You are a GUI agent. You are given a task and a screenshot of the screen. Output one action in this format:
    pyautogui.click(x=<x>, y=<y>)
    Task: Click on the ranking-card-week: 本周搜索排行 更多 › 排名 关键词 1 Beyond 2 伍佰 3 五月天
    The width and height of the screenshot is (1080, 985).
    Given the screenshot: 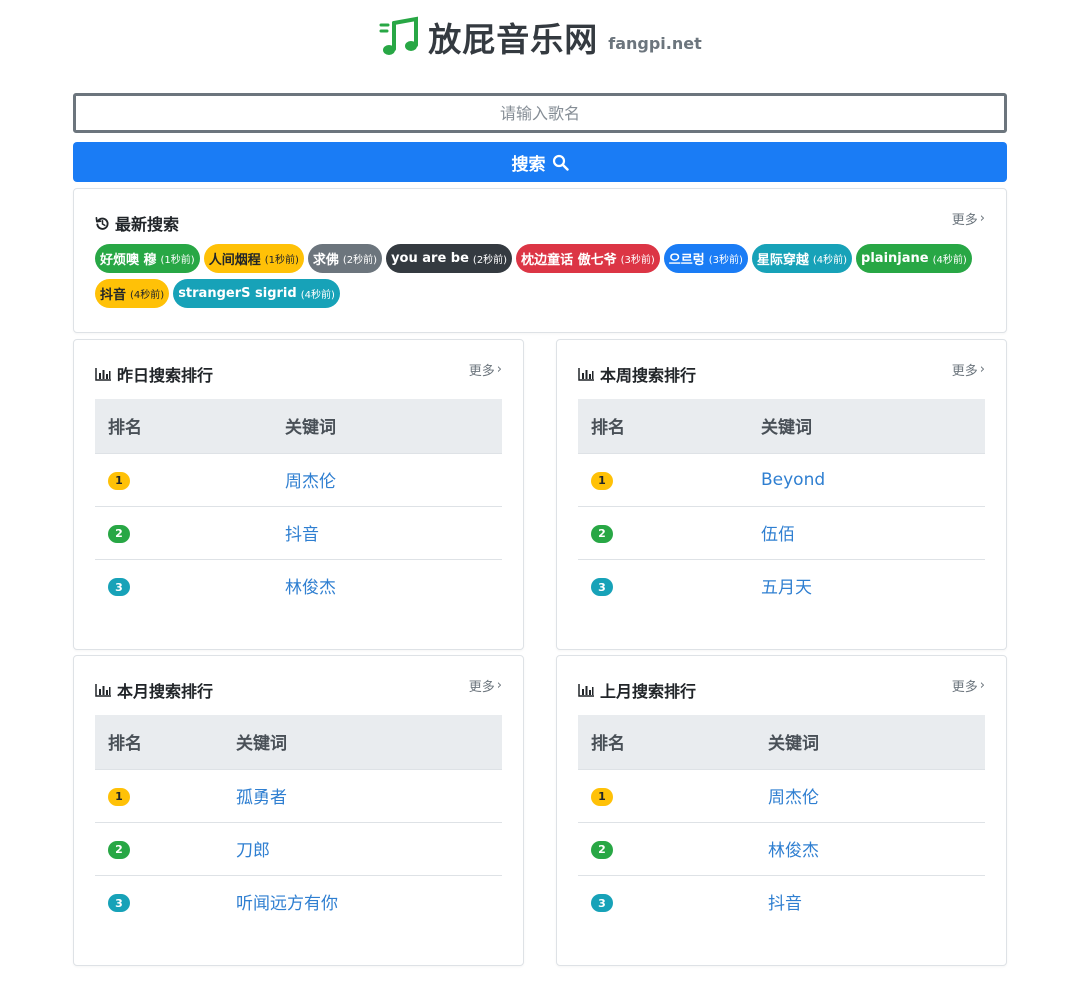 What is the action you would take?
    pyautogui.click(x=781, y=494)
    